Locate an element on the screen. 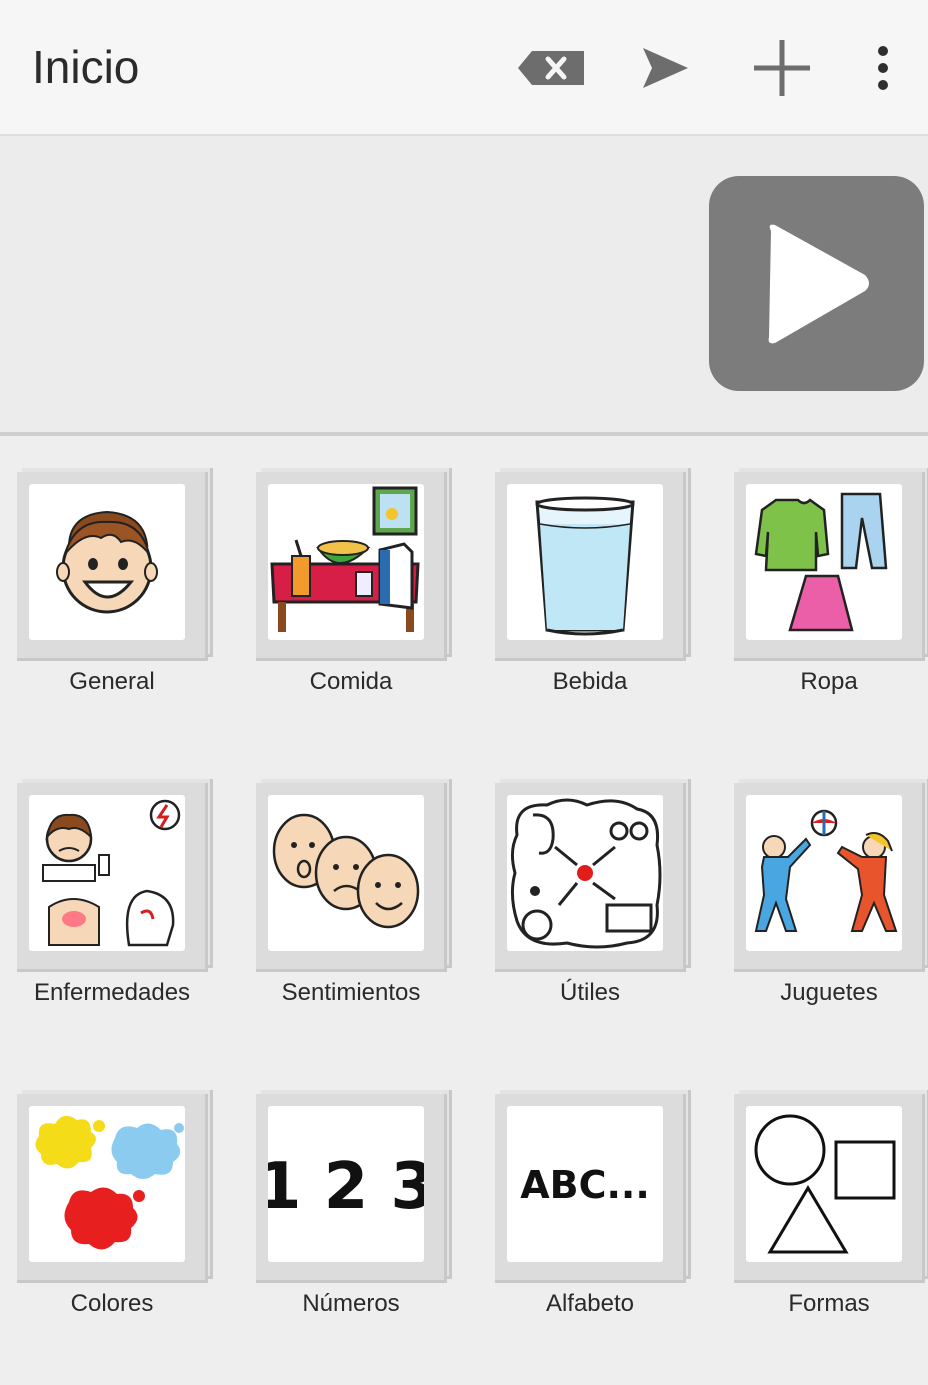 The image size is (928, 1385). overflow-menu-button is located at coordinates (883, 68).